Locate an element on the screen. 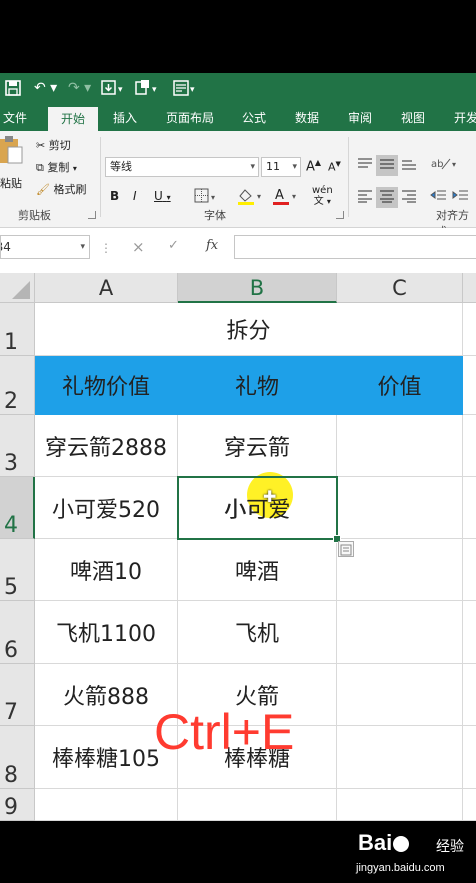 Image resolution: width=476 pixels, height=883 pixels. column-header-b: B is located at coordinates (257, 288).